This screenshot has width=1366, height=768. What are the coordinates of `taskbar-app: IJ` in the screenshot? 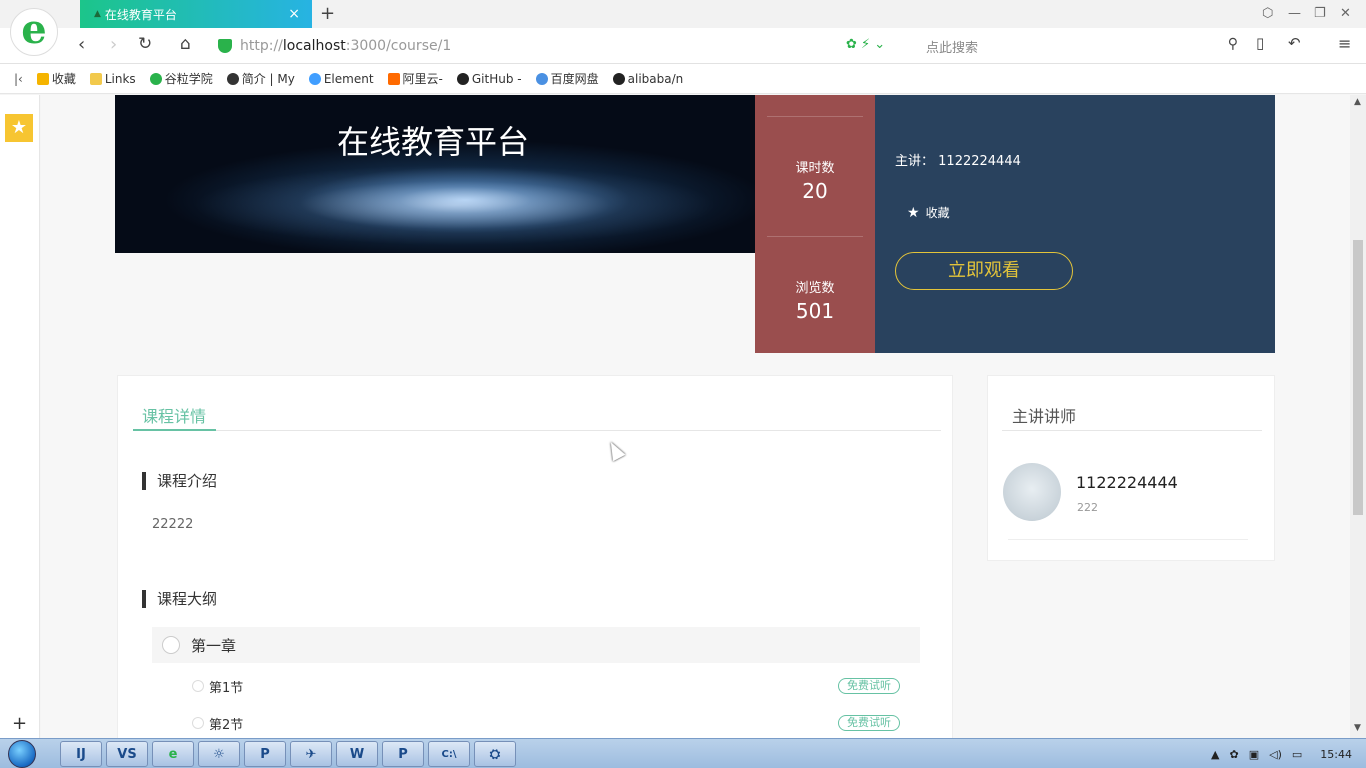 It's located at (81, 754).